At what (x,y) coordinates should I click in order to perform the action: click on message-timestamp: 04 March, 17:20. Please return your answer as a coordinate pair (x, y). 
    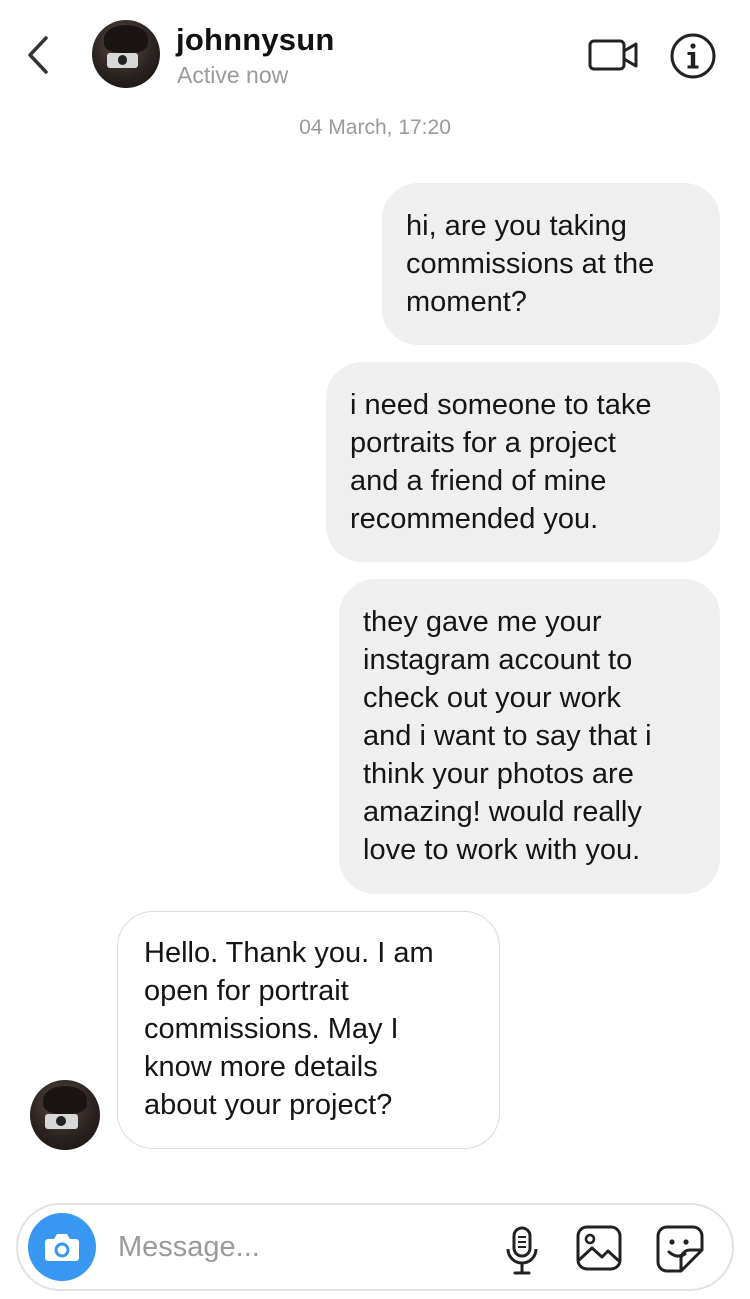
    Looking at the image, I should click on (375, 127).